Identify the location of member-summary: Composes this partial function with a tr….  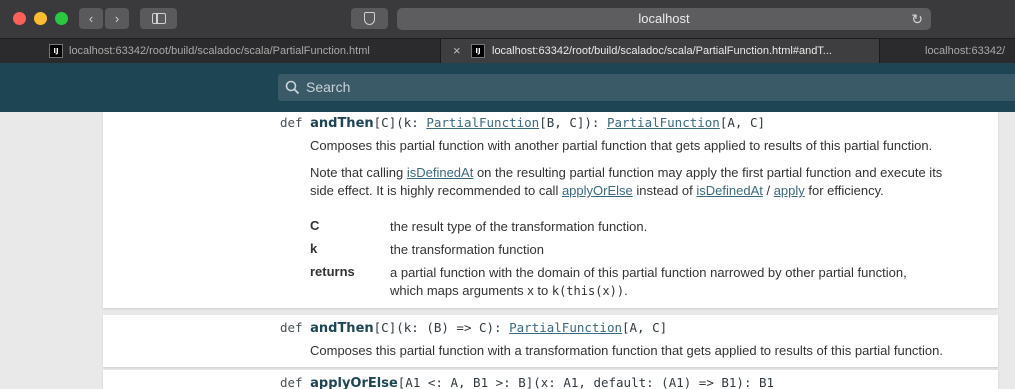
(627, 350).